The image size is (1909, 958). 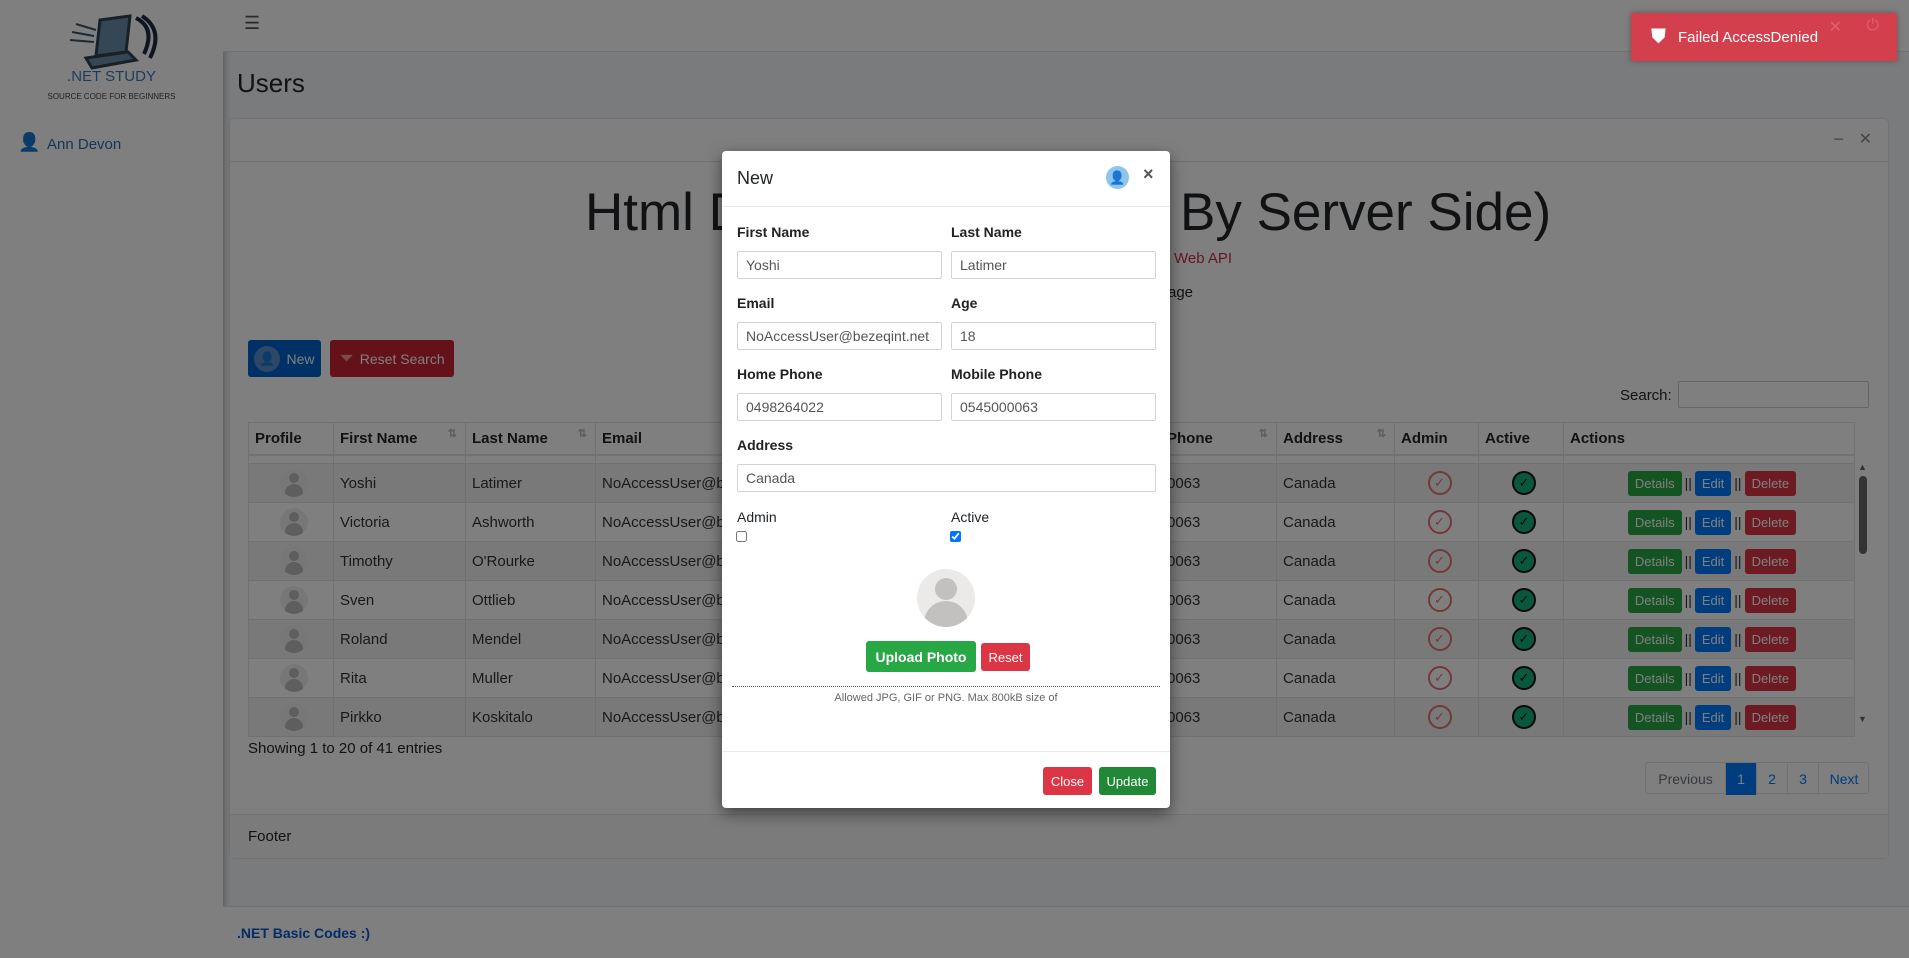 What do you see at coordinates (1872, 26) in the screenshot?
I see `power-icon: ⏻` at bounding box center [1872, 26].